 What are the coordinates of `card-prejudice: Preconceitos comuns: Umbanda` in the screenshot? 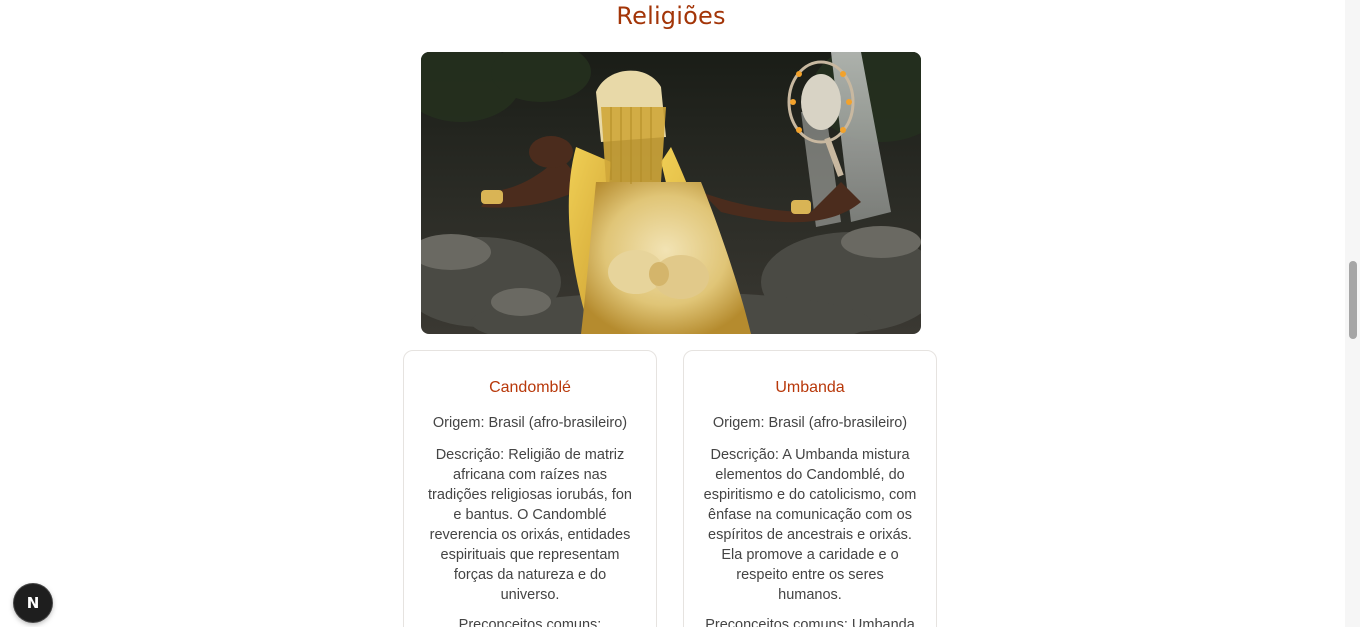 It's located at (810, 622).